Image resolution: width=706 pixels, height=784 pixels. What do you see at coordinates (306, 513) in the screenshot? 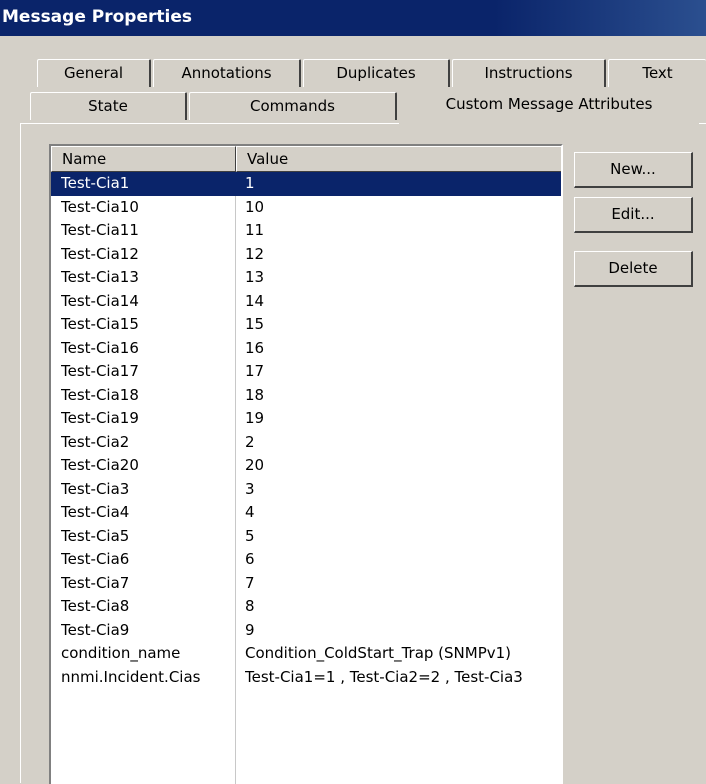
I see `table-row: Test-Cia4 4` at bounding box center [306, 513].